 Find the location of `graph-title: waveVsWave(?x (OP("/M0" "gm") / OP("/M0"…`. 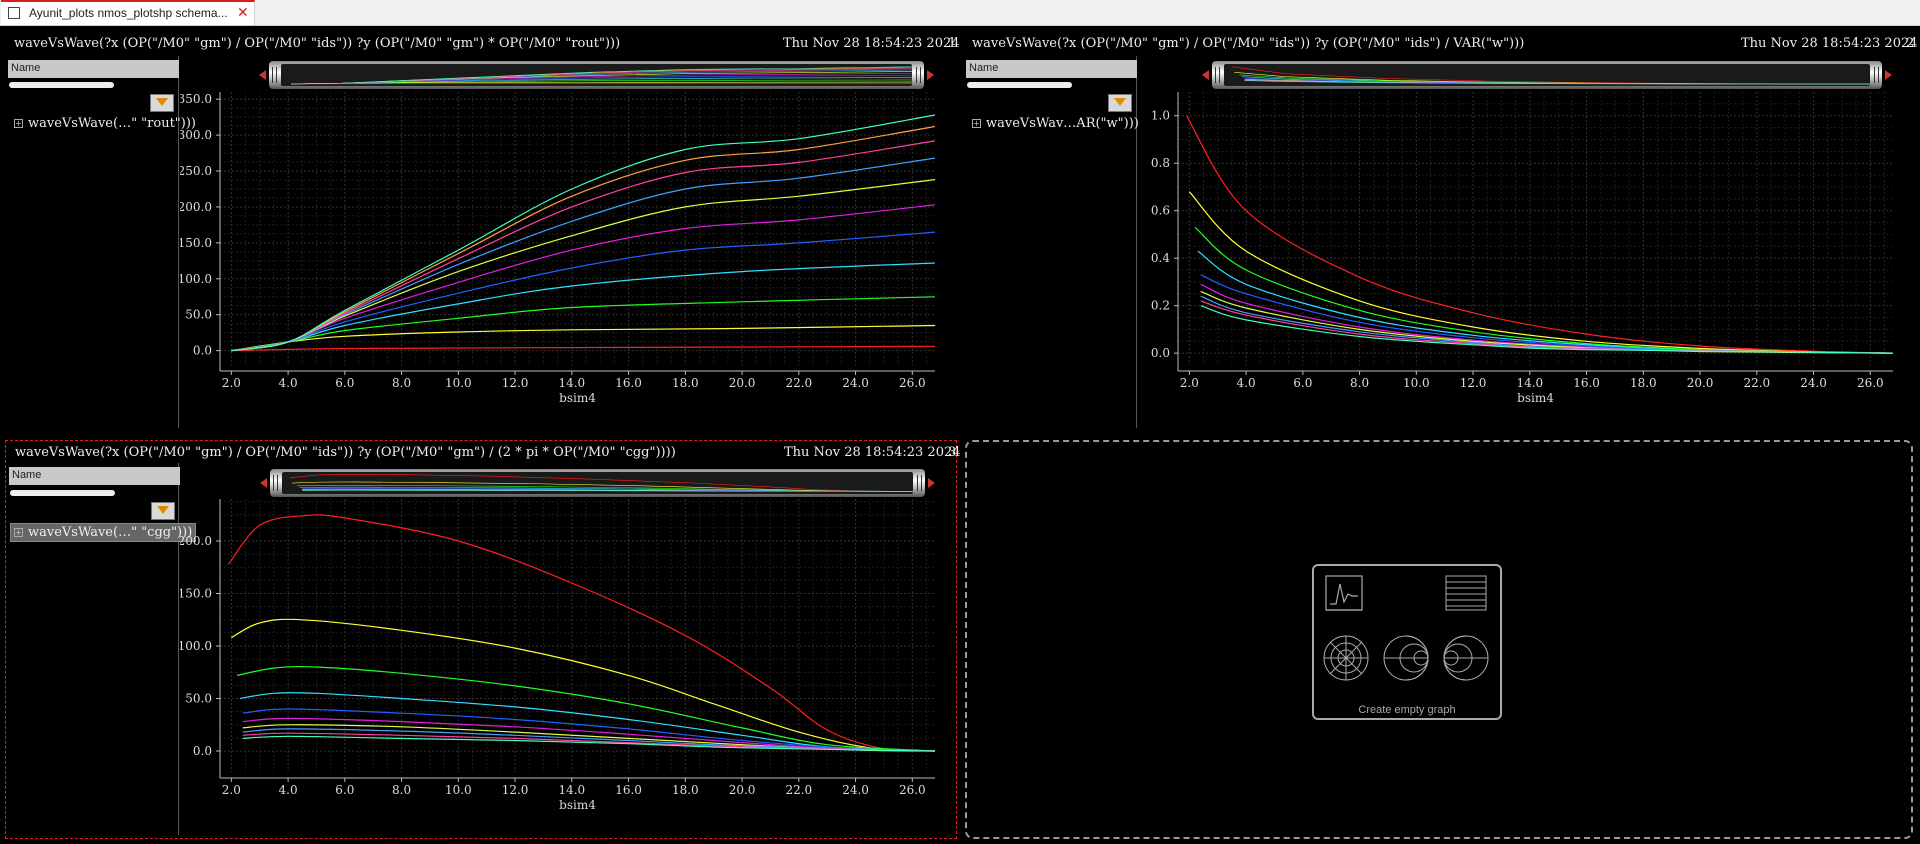

graph-title: waveVsWave(?x (OP("/M0" "gm") / OP("/M0"… is located at coordinates (1248, 43).